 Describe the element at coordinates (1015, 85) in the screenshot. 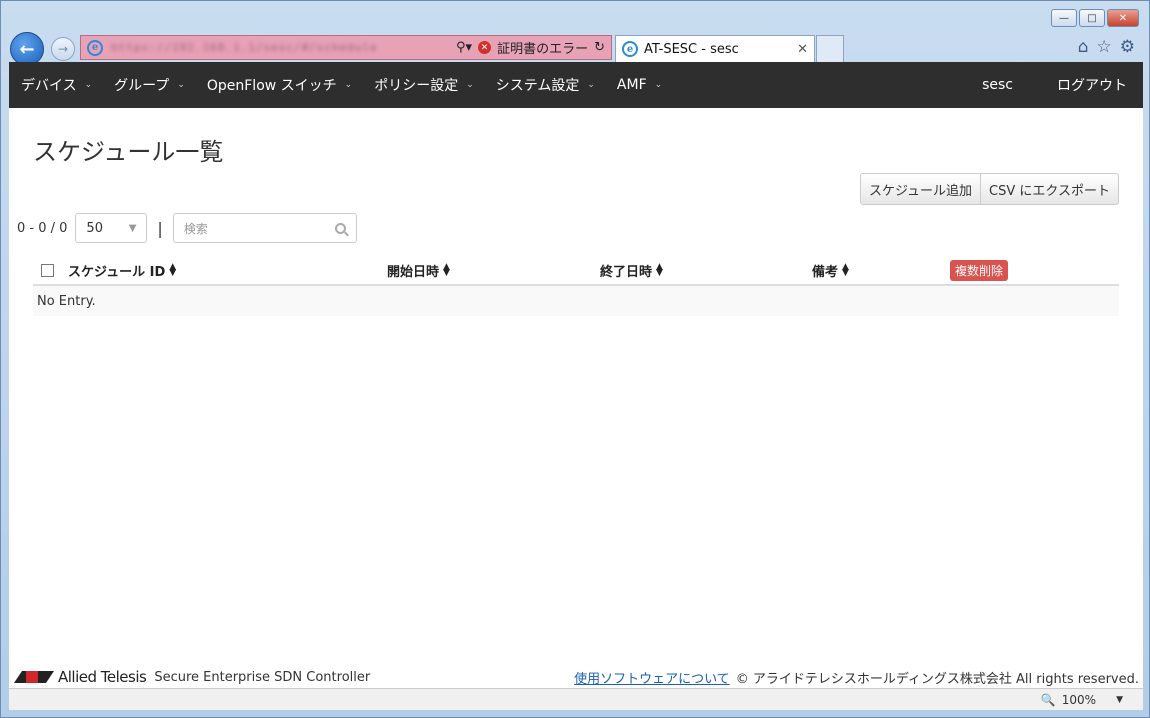

I see `nav-username: sesc` at that location.